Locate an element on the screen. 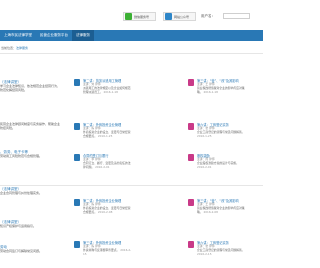 Image resolution: width=320 pixels, height=268 pixels. left-article: （法律讲堂） 知识产权保护与运用指引。 is located at coordinates (30, 224).